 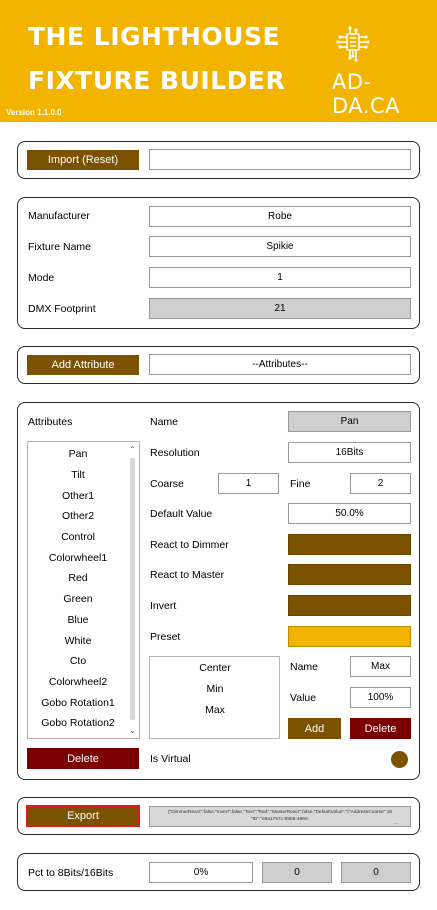 What do you see at coordinates (349, 605) in the screenshot?
I see `invert-toggle` at bounding box center [349, 605].